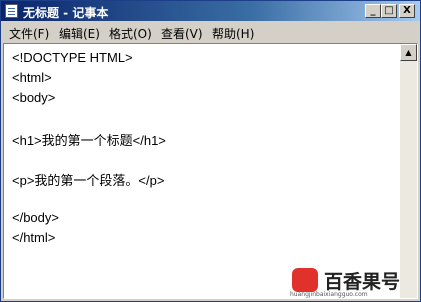 This screenshot has width=421, height=302. I want to click on menu-edit: 编辑(E), so click(79, 33).